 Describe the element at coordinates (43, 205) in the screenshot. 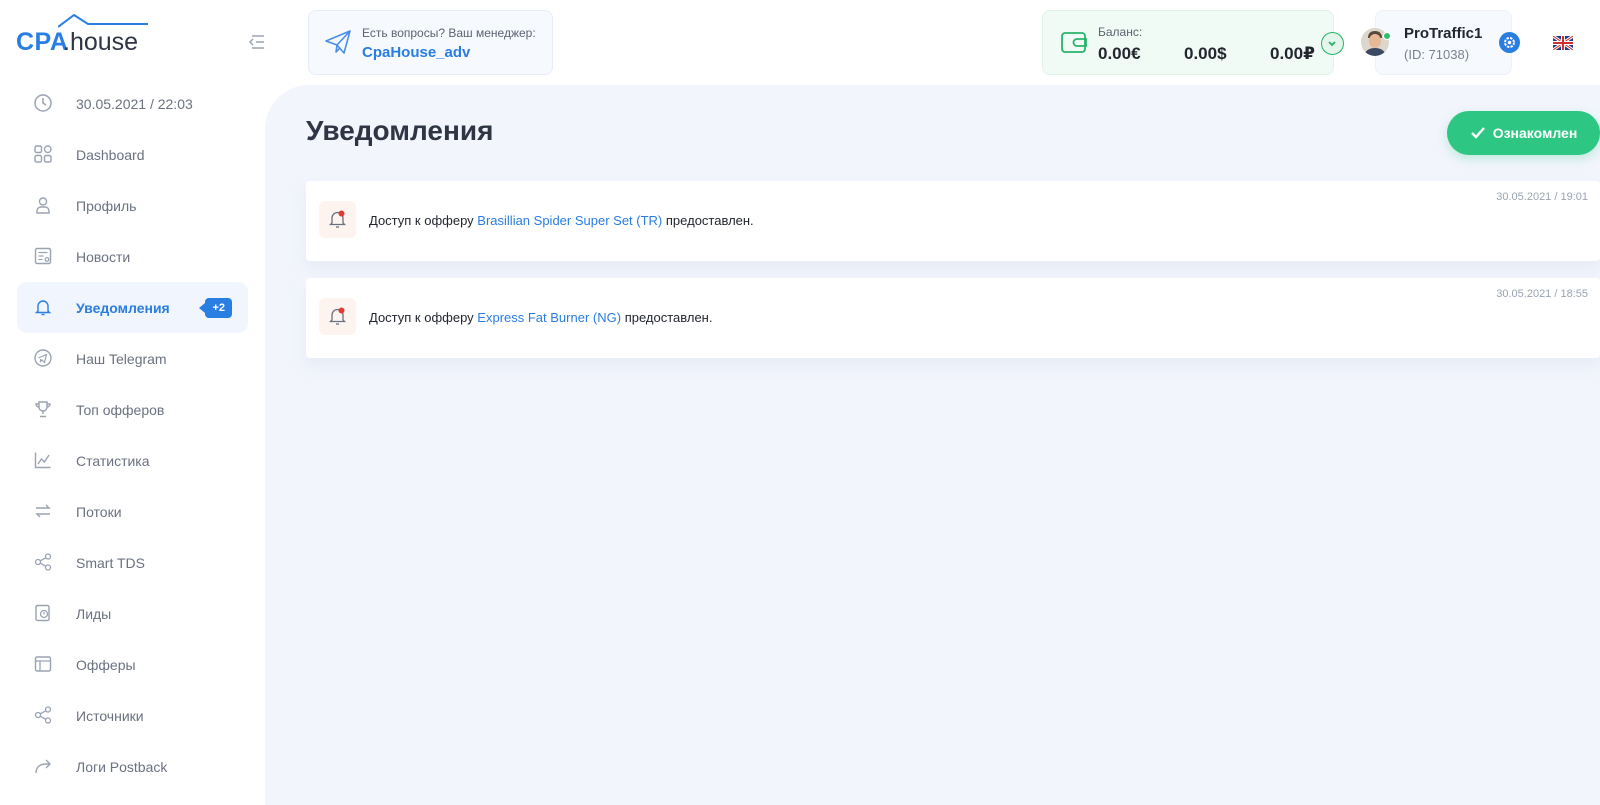

I see `user-icon` at that location.